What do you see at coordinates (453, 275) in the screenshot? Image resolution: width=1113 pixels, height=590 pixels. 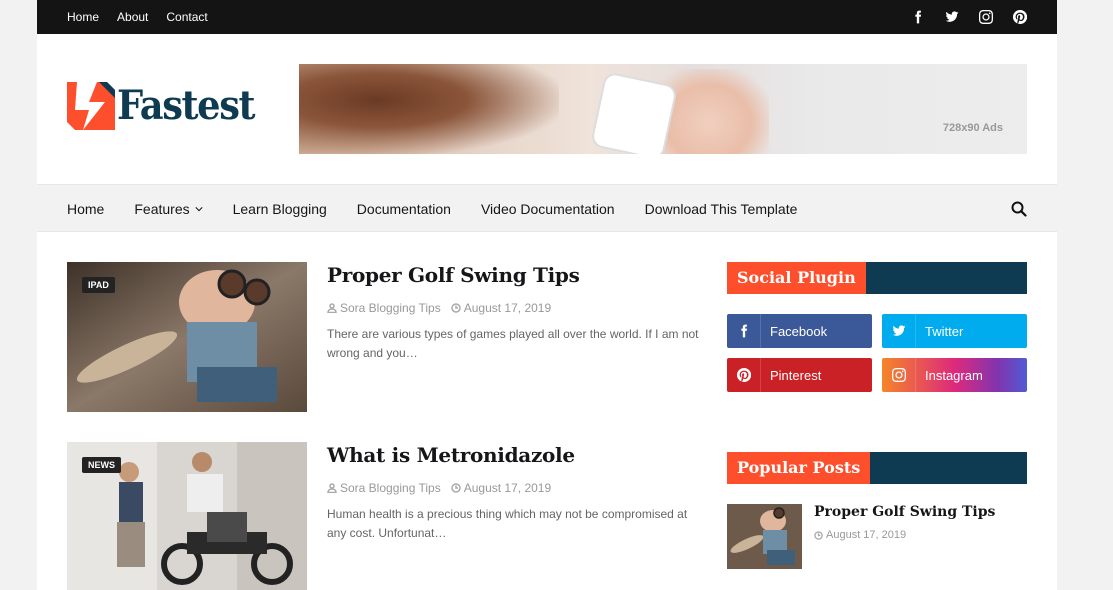 I see `post-title: Proper Golf Swing Tips` at bounding box center [453, 275].